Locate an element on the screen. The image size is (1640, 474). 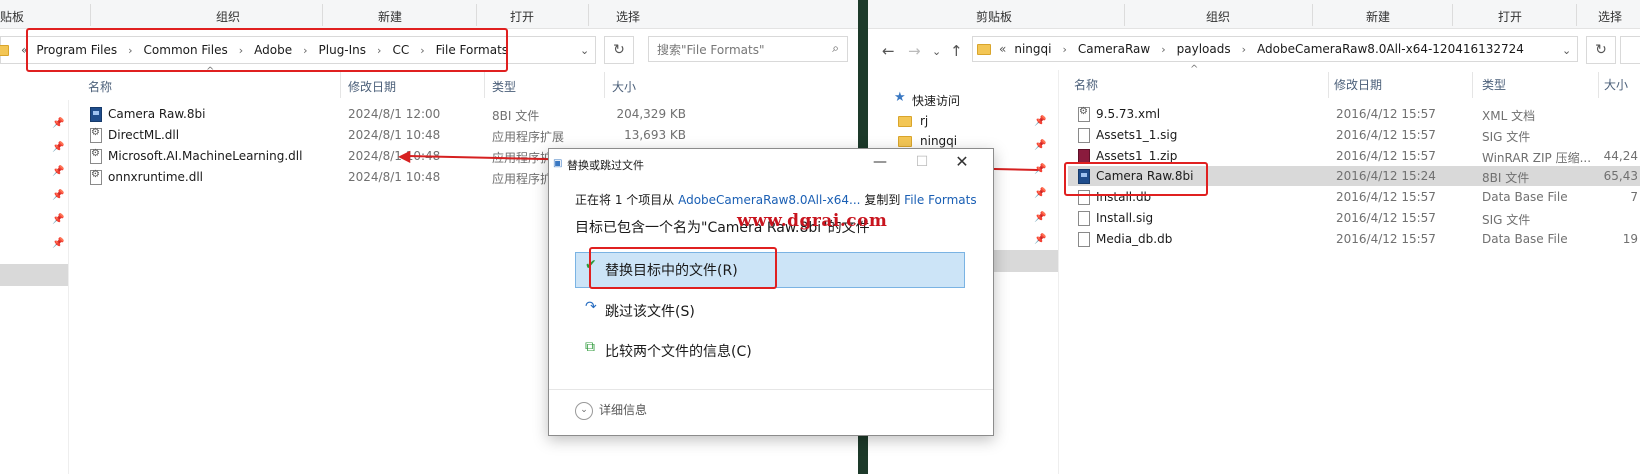
right-search-input is located at coordinates (1630, 50).